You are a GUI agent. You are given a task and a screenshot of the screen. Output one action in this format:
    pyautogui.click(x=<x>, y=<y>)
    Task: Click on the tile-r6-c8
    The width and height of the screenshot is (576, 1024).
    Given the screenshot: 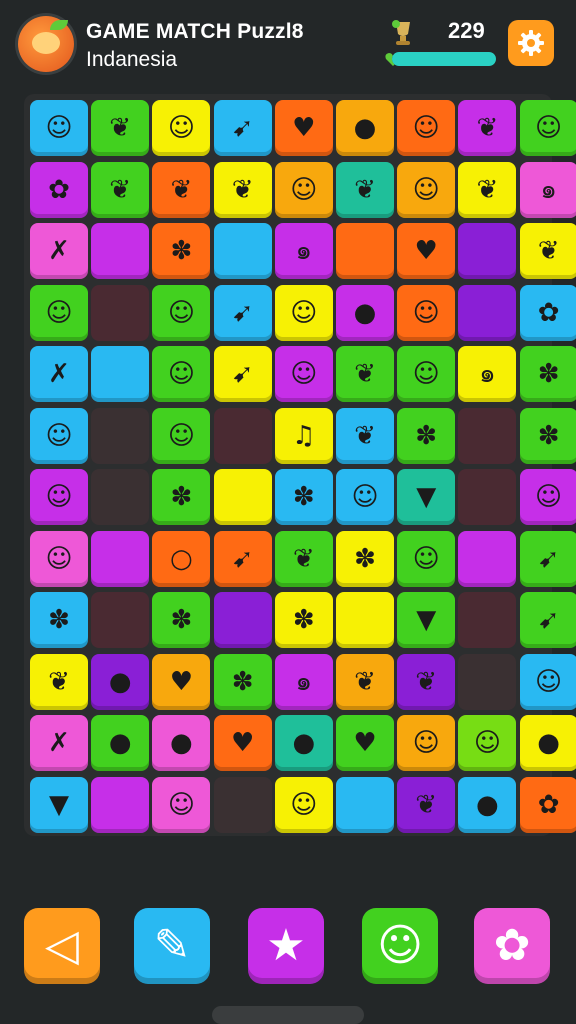 What is the action you would take?
    pyautogui.click(x=487, y=435)
    